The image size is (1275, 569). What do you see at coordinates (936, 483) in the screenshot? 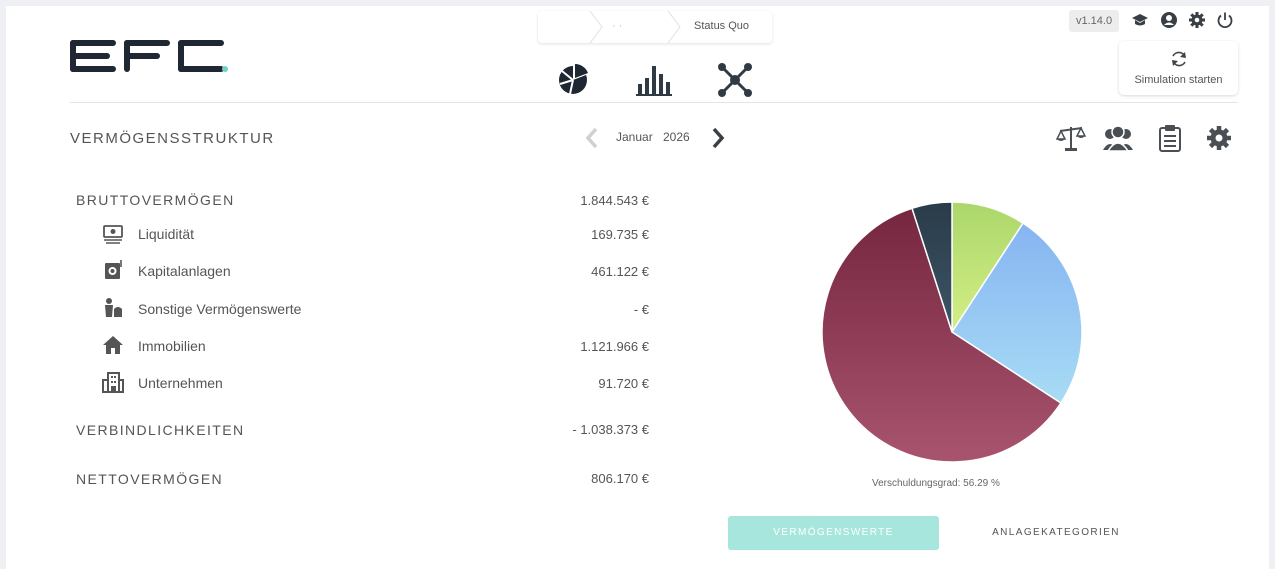
I see `debt-ratio-label: Verschuldungsgrad: 56.29 %` at bounding box center [936, 483].